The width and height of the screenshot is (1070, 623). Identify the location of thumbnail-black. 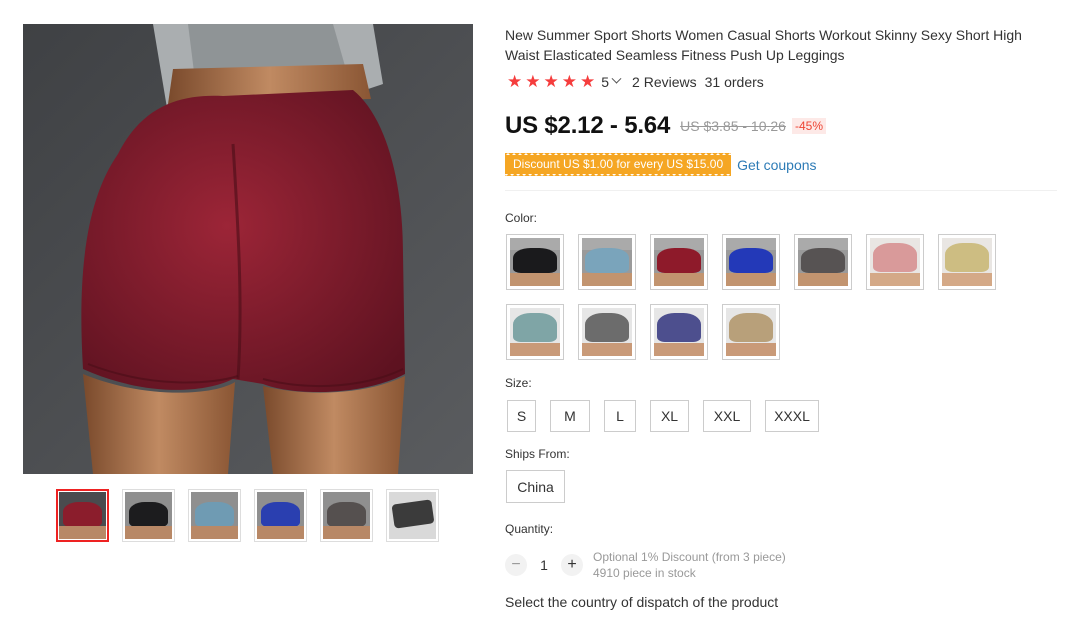
(148, 515).